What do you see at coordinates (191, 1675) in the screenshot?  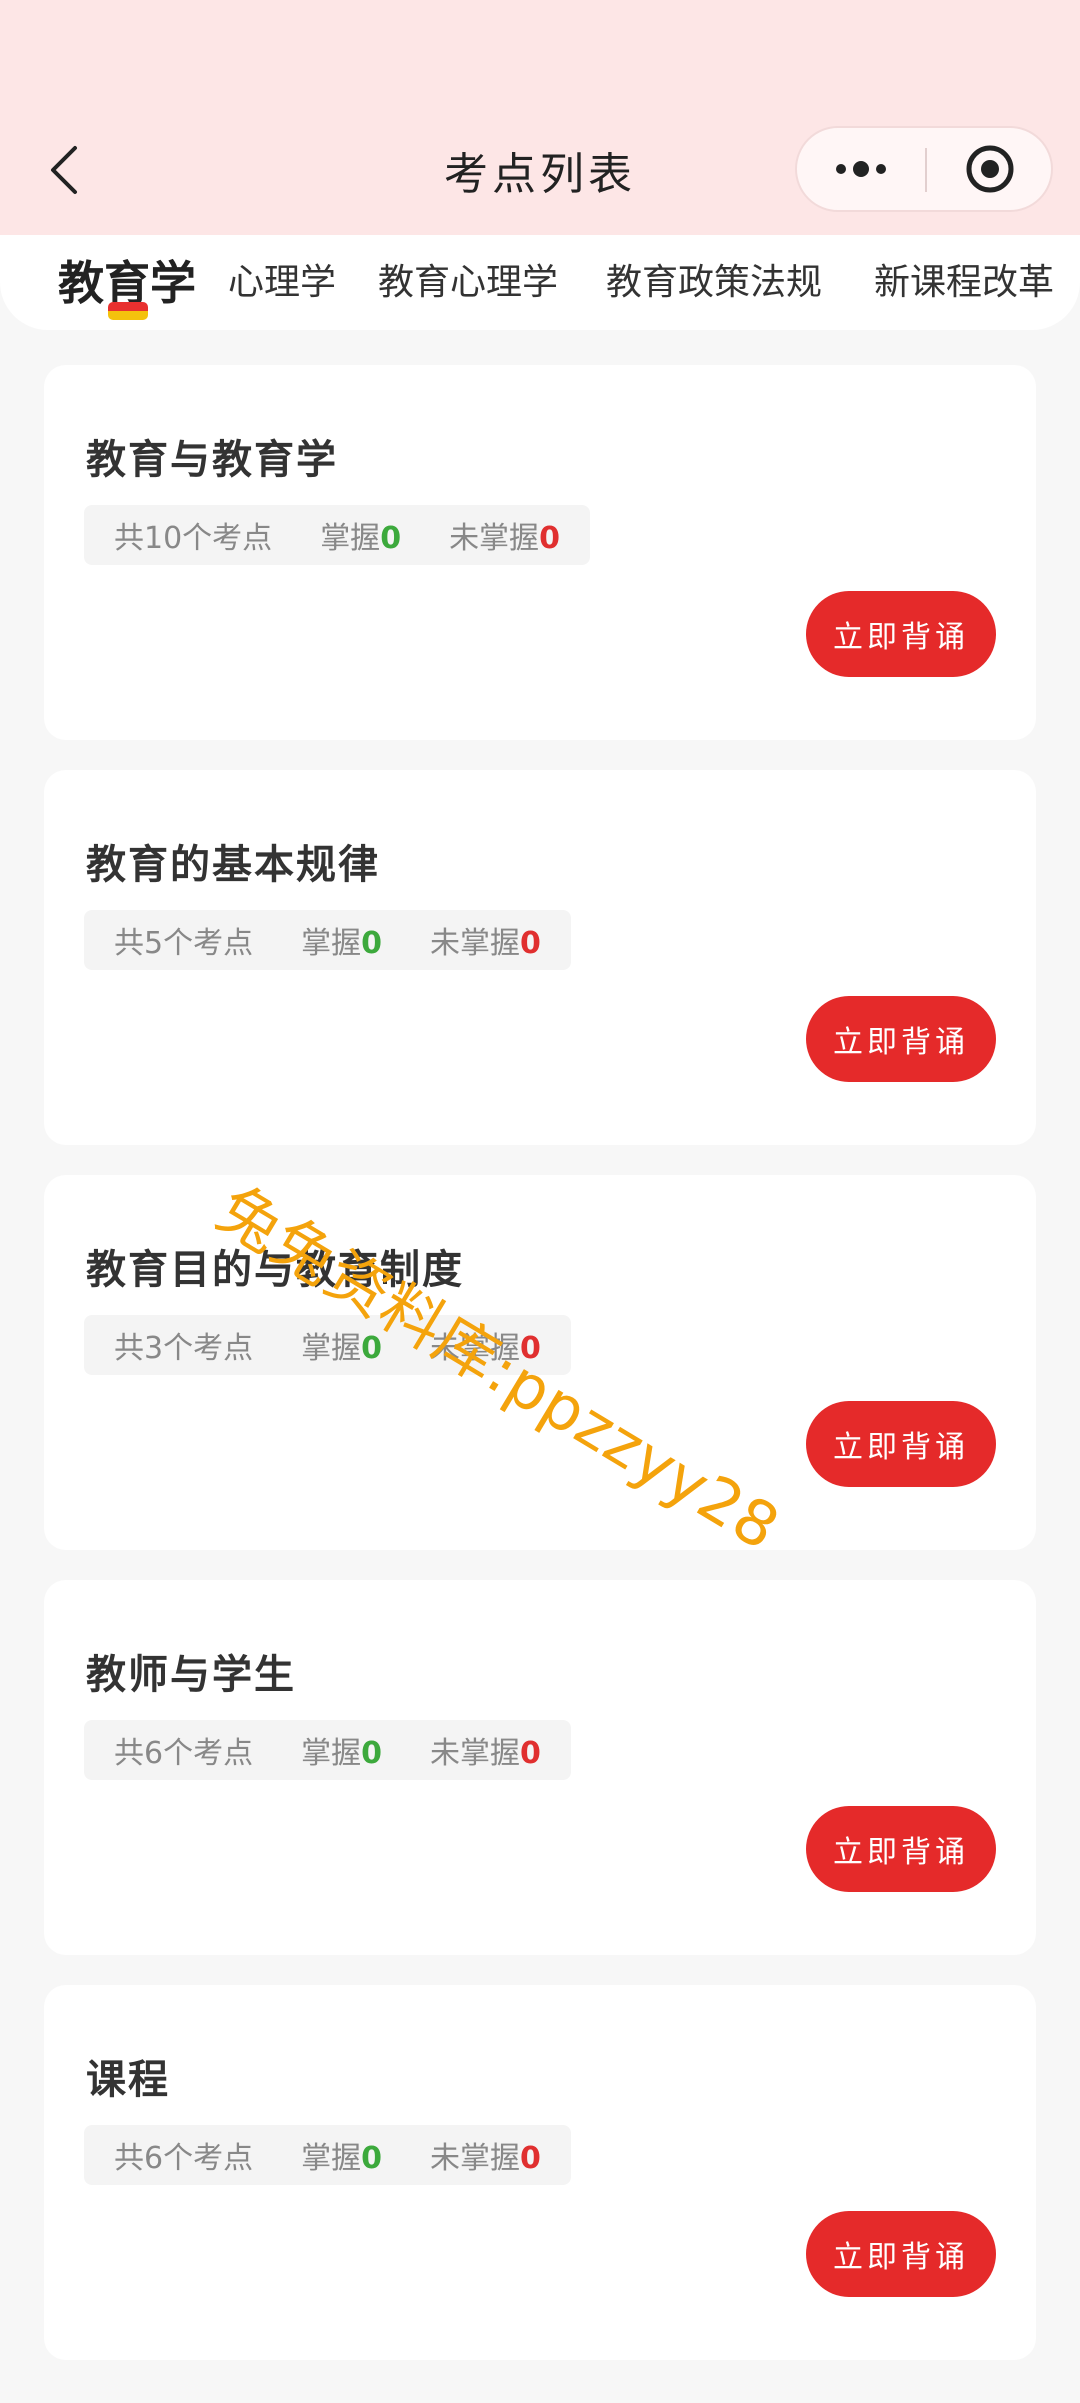 I see `topic-title: 教师与学生` at bounding box center [191, 1675].